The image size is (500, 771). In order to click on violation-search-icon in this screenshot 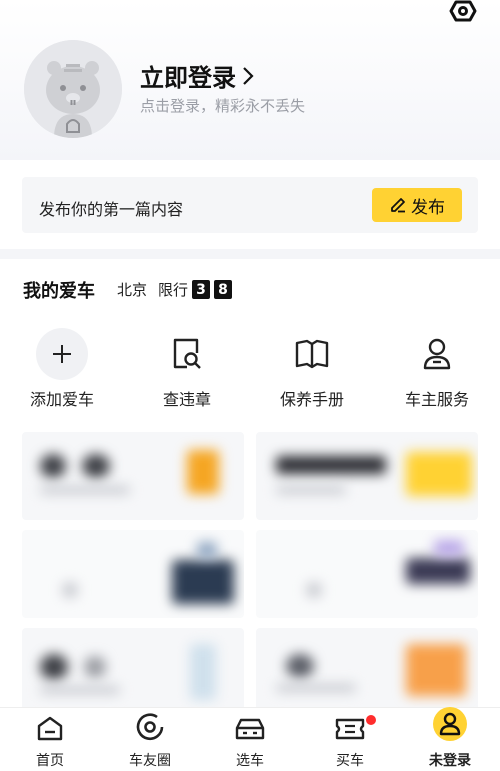, I will do `click(187, 353)`.